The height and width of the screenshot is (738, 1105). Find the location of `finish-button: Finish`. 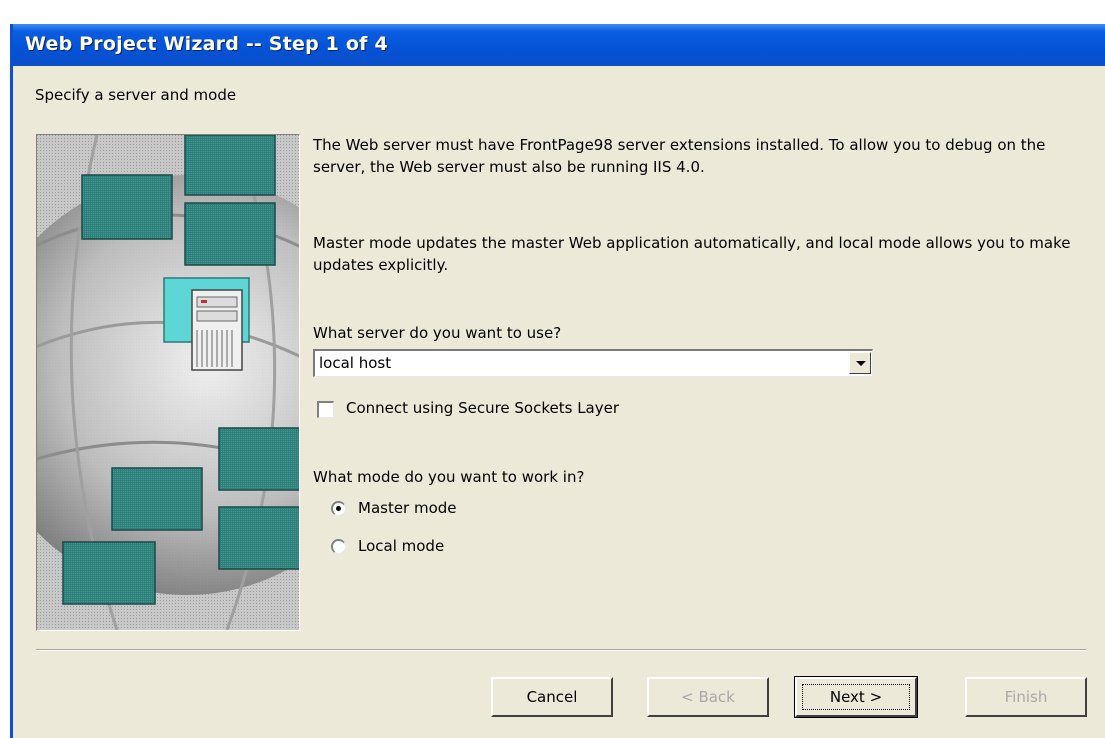

finish-button: Finish is located at coordinates (1026, 697).